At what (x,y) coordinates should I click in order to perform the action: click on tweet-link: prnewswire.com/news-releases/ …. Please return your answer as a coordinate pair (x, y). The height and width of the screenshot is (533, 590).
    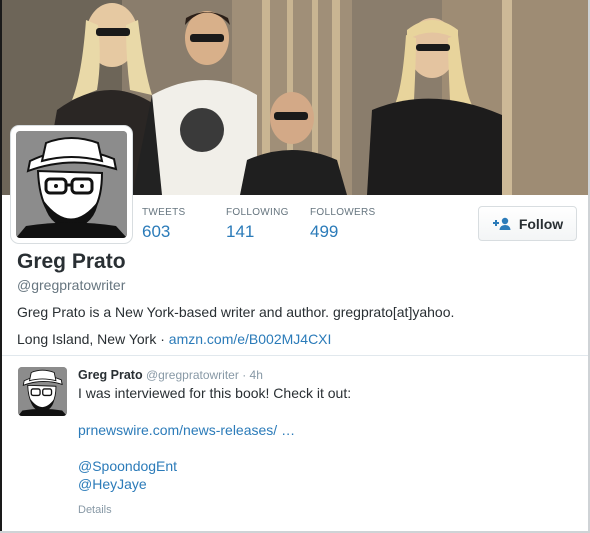
    Looking at the image, I should click on (186, 430).